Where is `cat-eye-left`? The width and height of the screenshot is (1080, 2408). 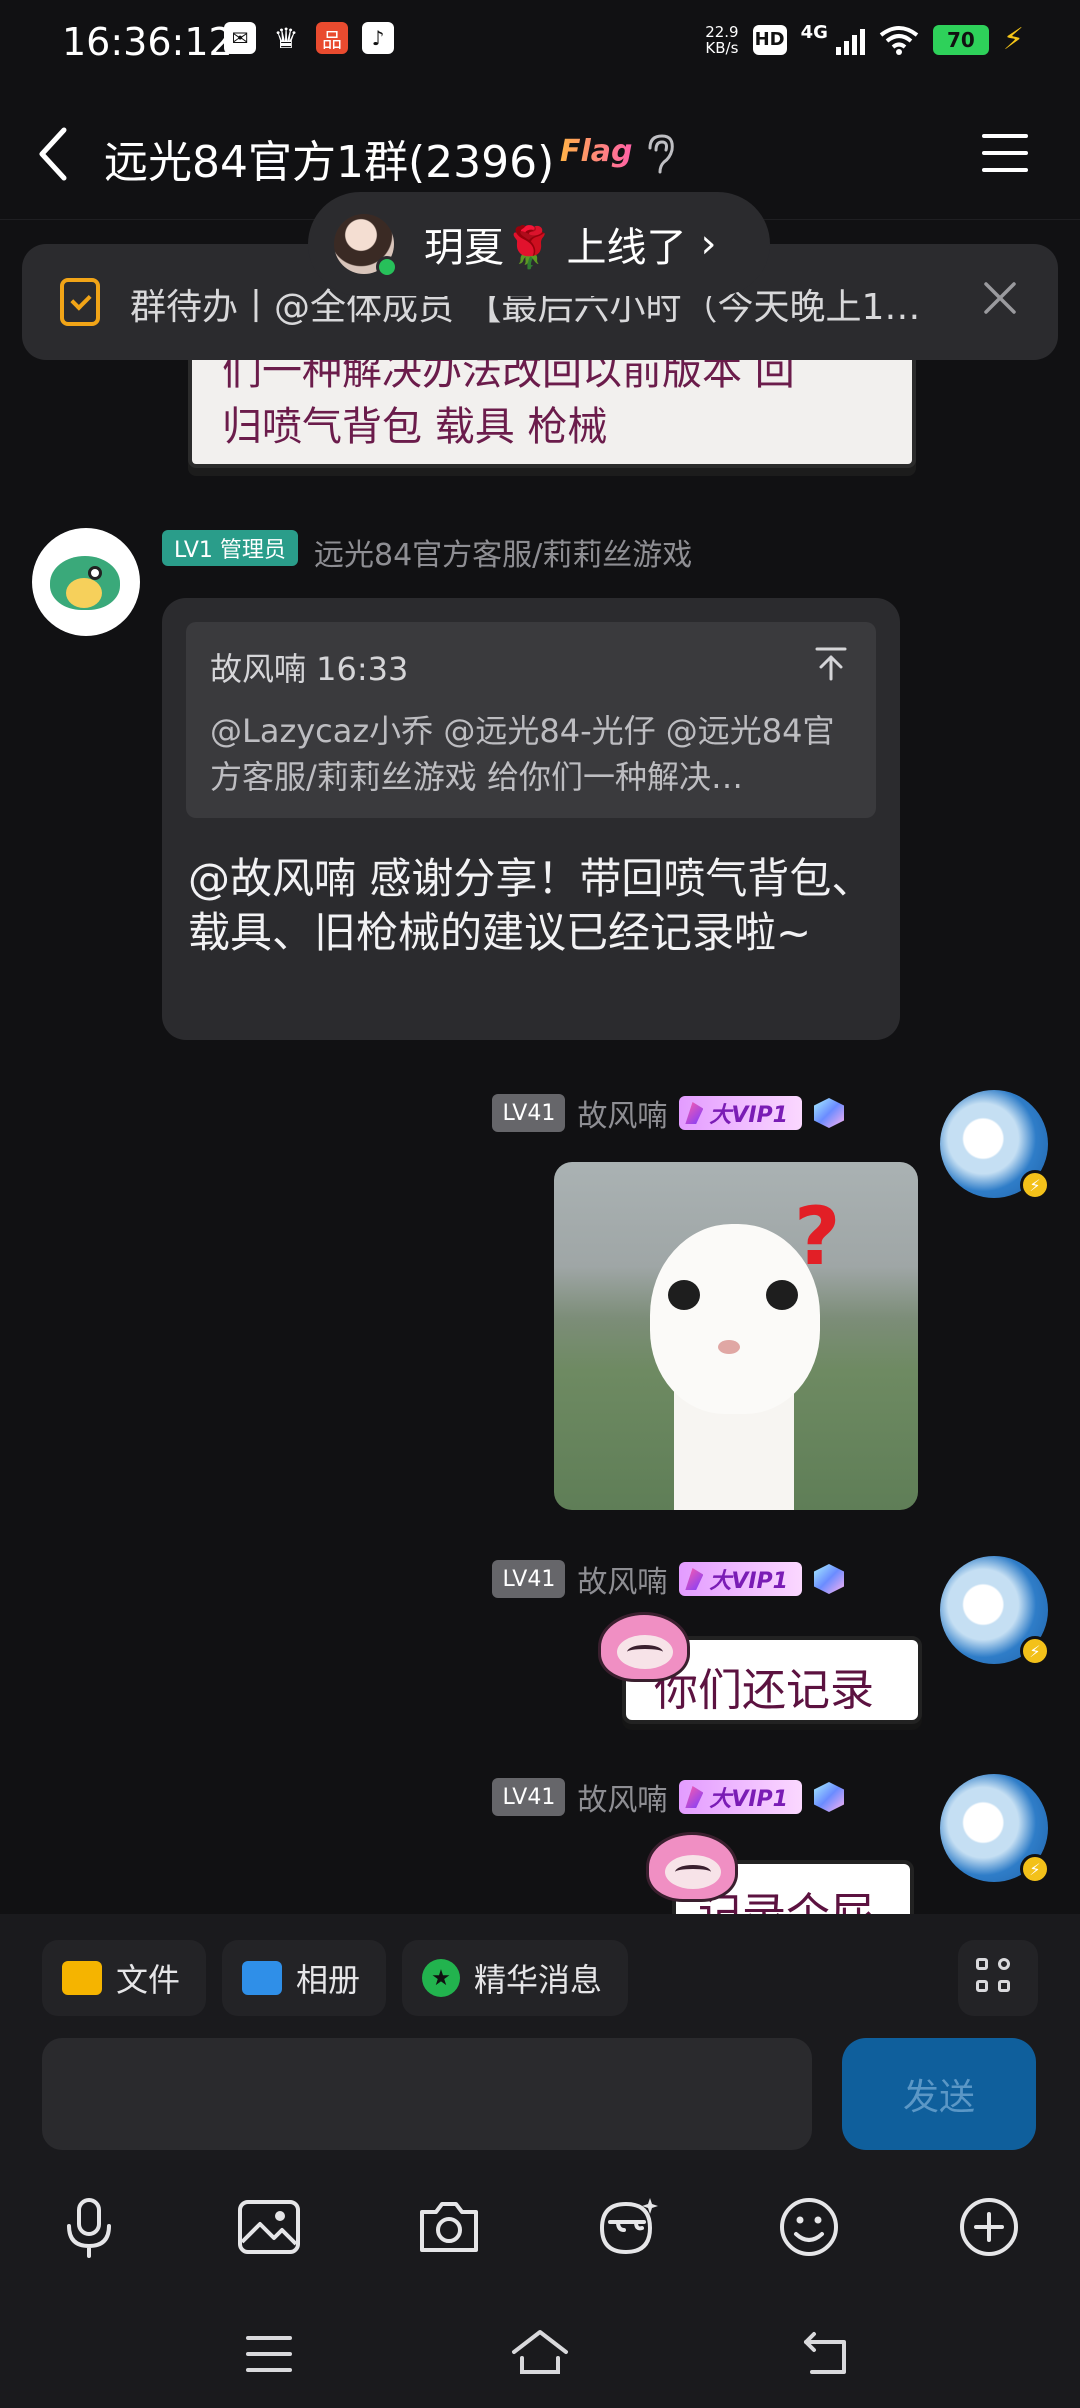
cat-eye-left is located at coordinates (684, 1295).